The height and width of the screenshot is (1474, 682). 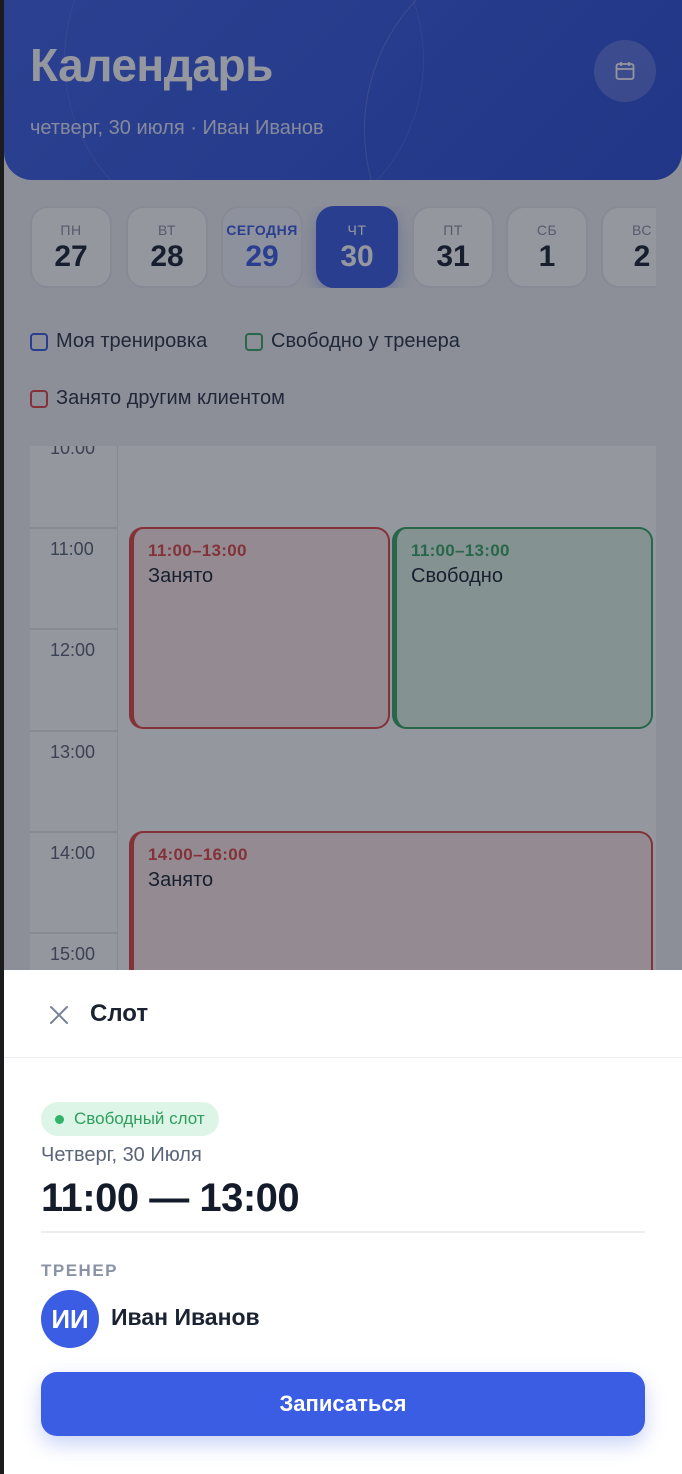 I want to click on close-button, so click(x=59, y=1015).